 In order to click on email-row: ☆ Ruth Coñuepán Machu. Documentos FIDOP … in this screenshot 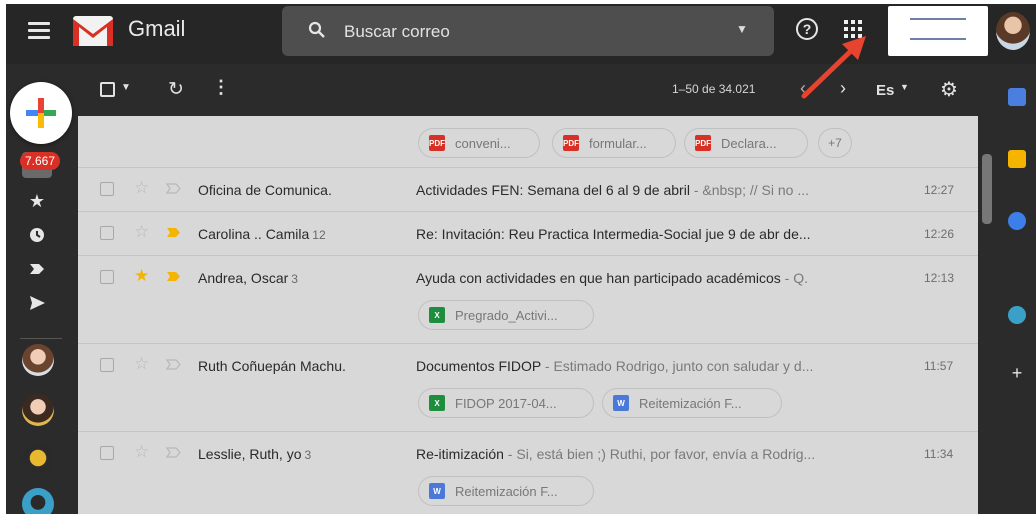, I will do `click(528, 388)`.